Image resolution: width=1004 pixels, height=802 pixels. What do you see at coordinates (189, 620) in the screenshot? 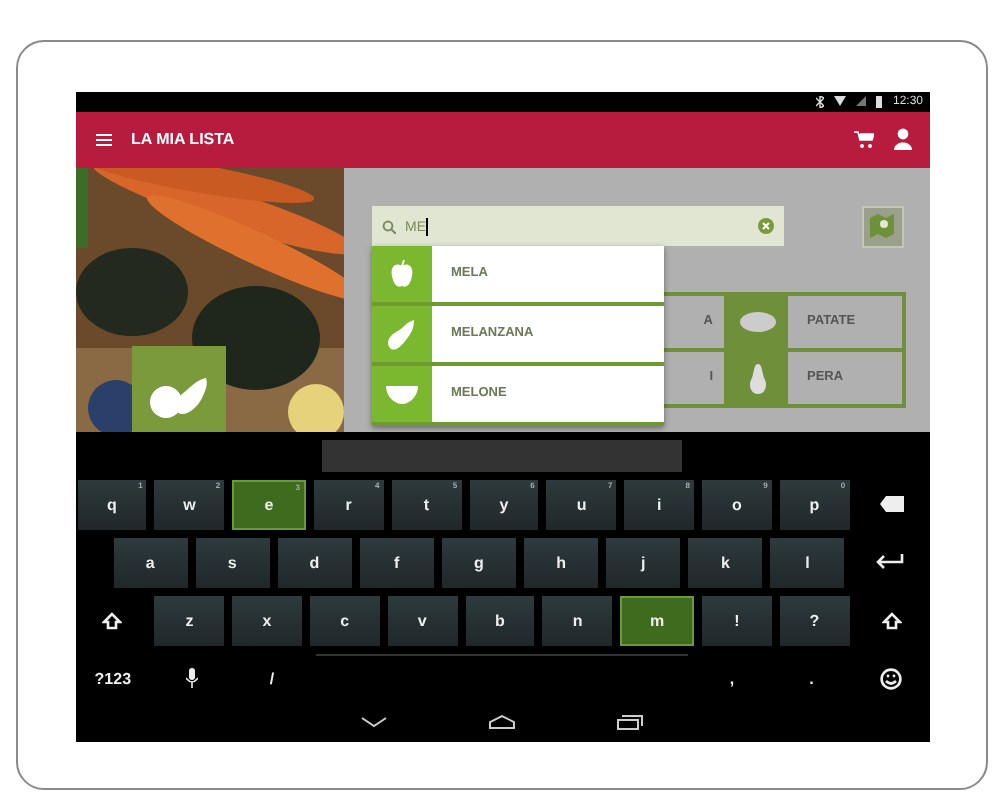
I see `keyboard-key: z` at bounding box center [189, 620].